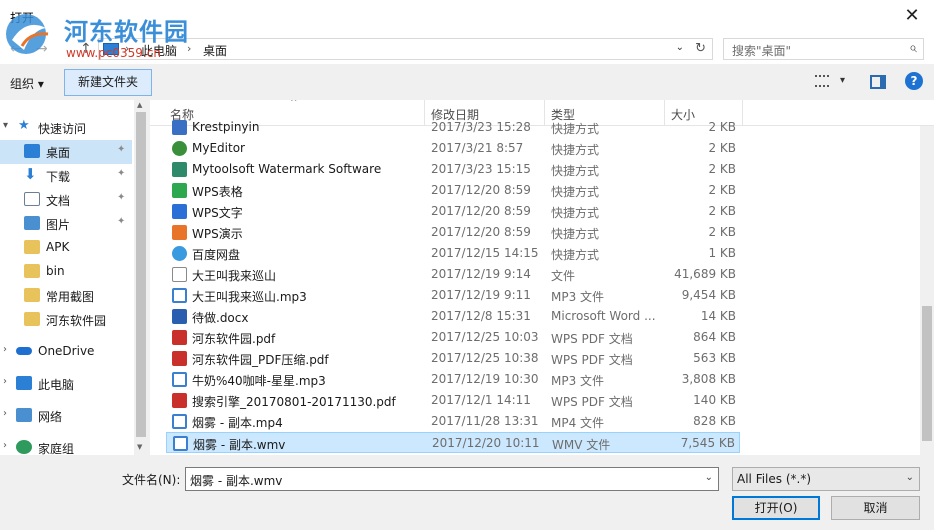  I want to click on sidebar-item-onedrive: › OneDrive, so click(66, 352).